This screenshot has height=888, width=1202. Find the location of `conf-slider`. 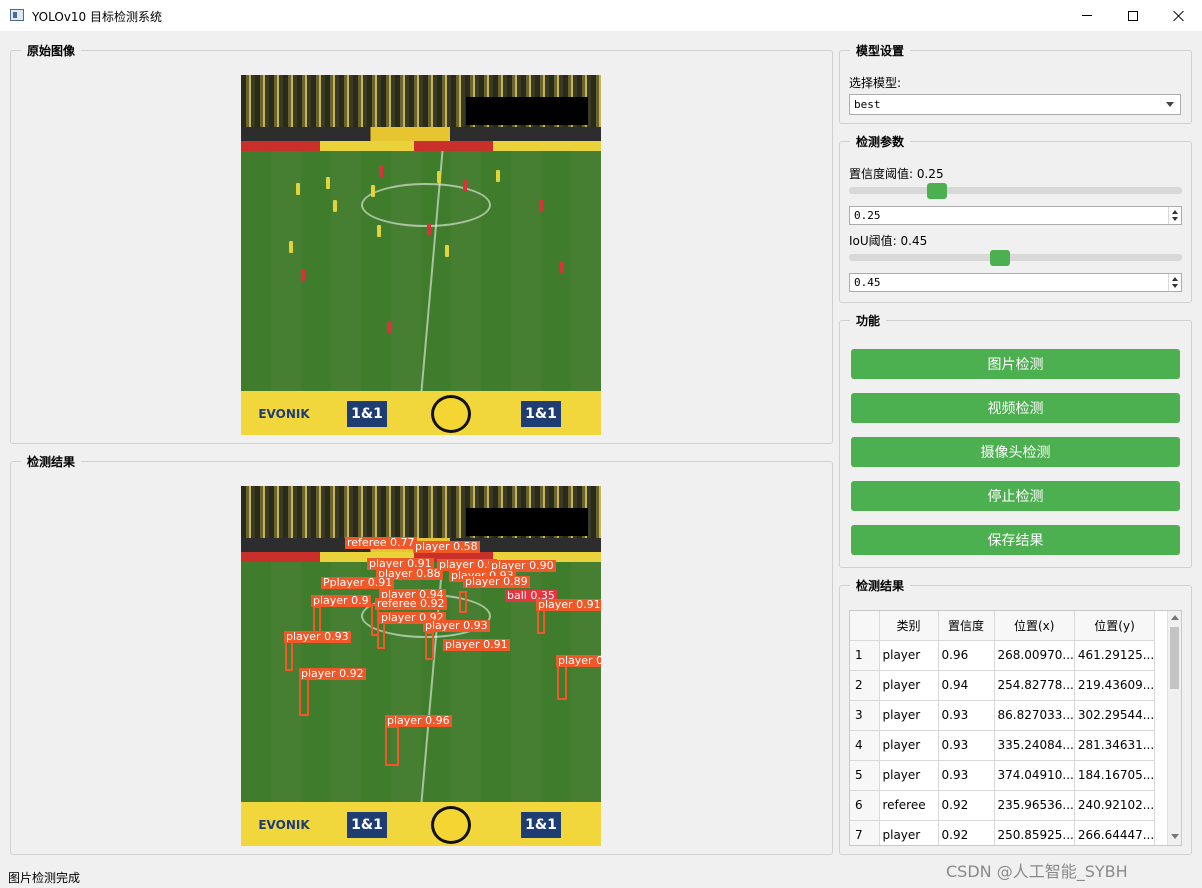

conf-slider is located at coordinates (1015, 190).